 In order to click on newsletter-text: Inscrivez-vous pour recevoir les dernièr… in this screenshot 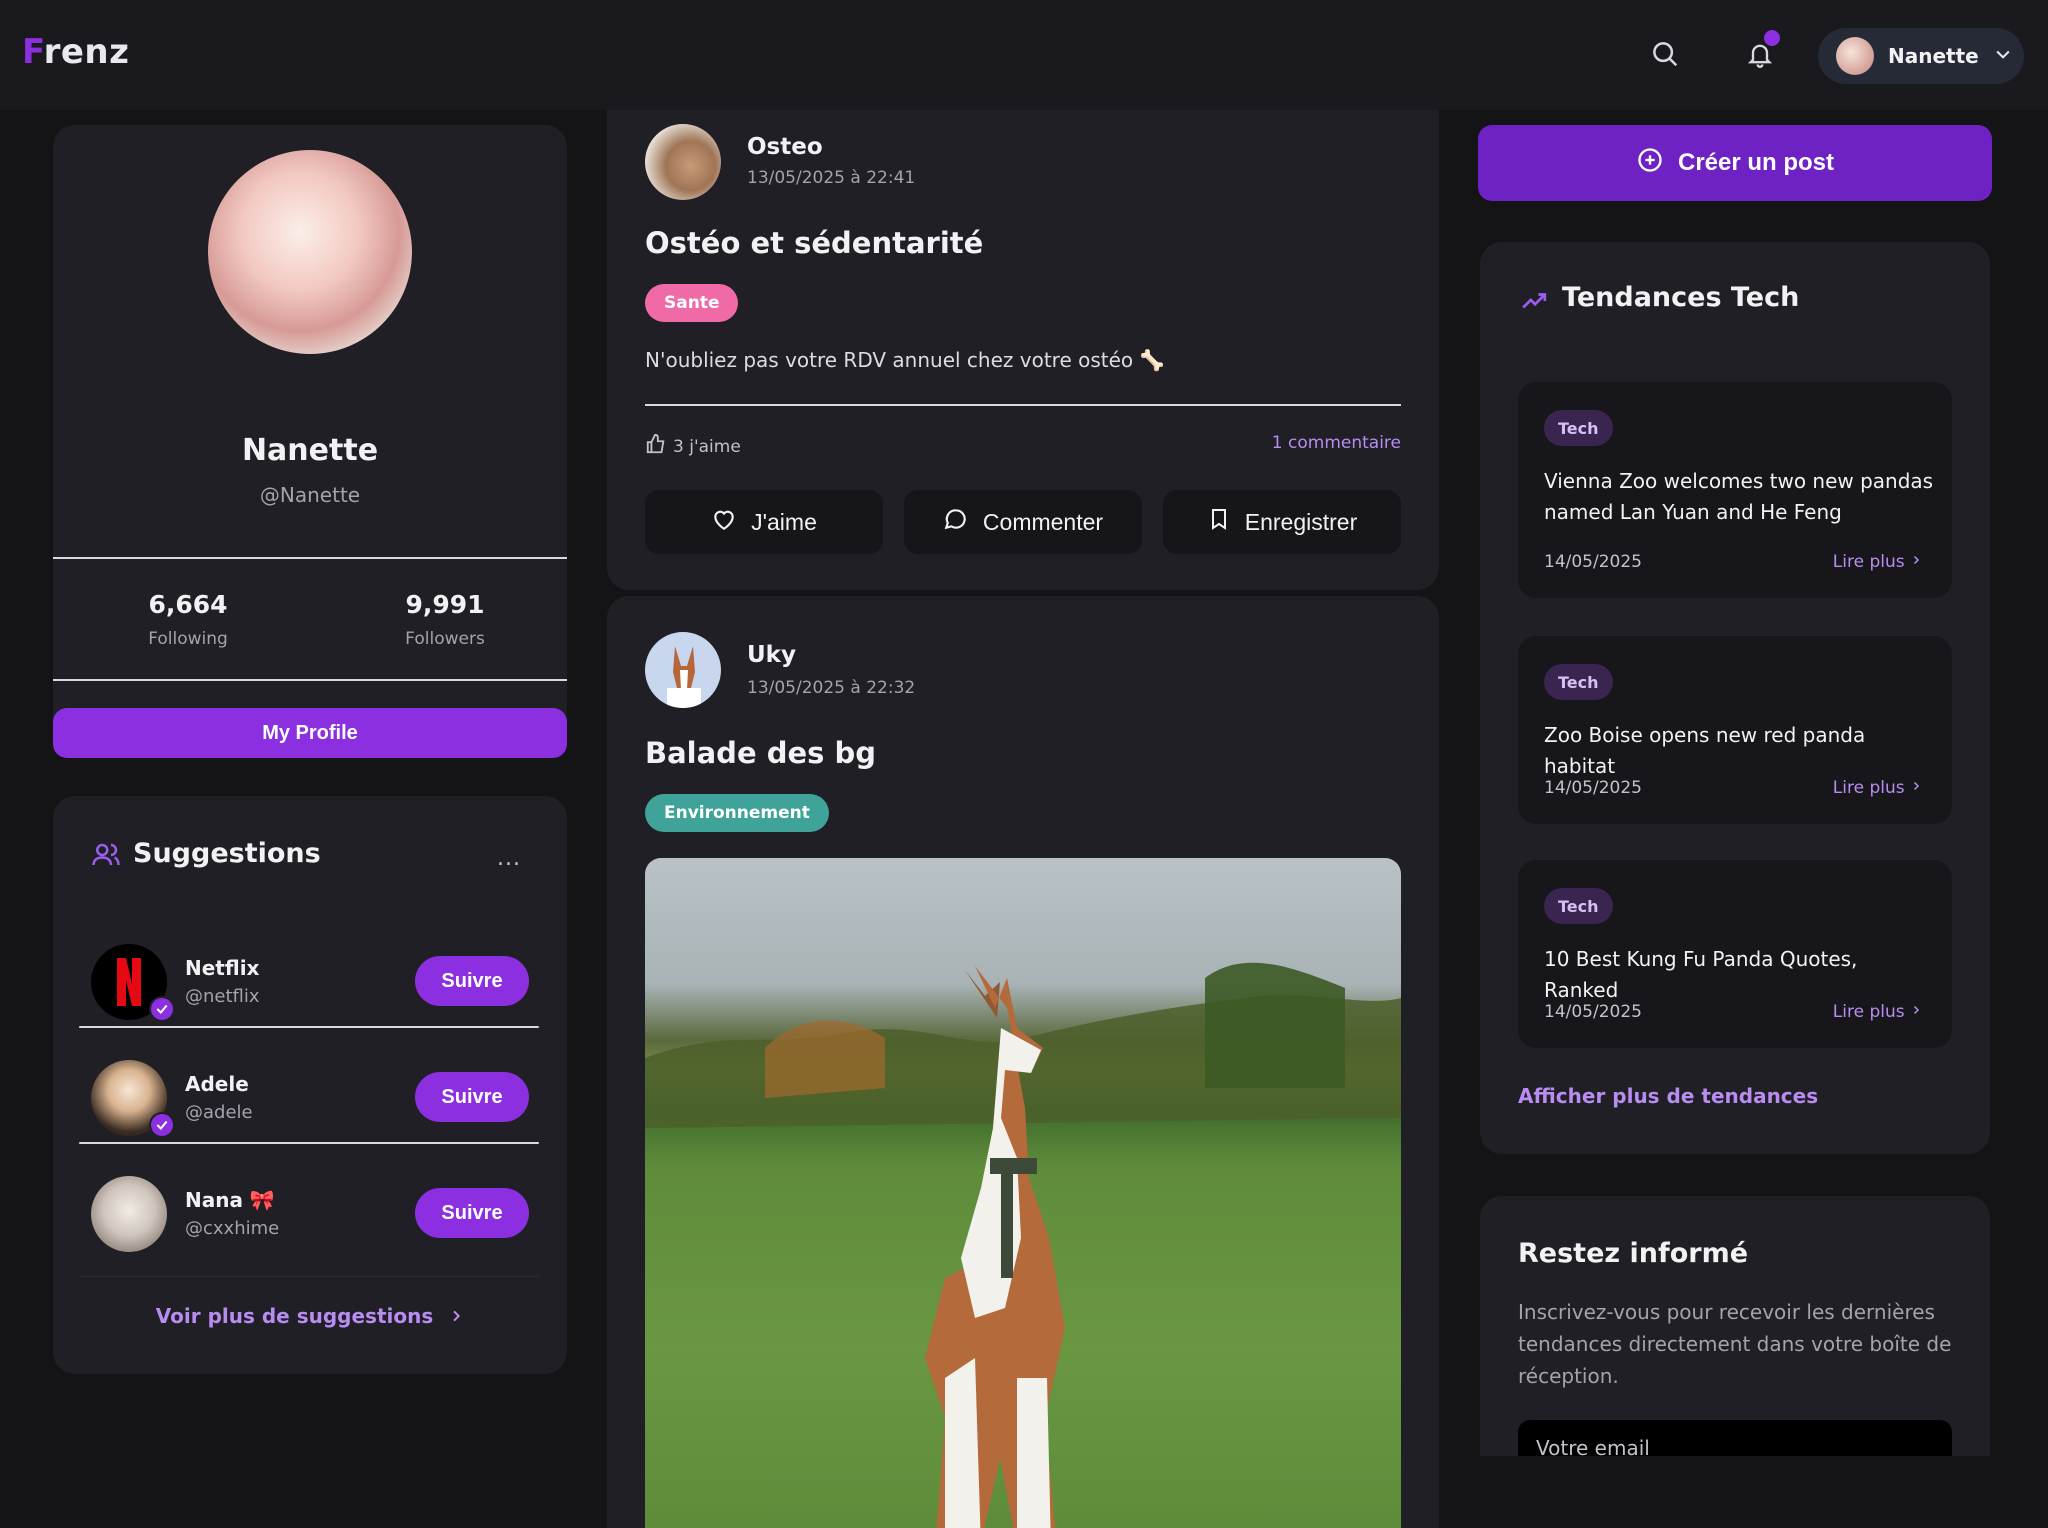, I will do `click(1735, 1344)`.